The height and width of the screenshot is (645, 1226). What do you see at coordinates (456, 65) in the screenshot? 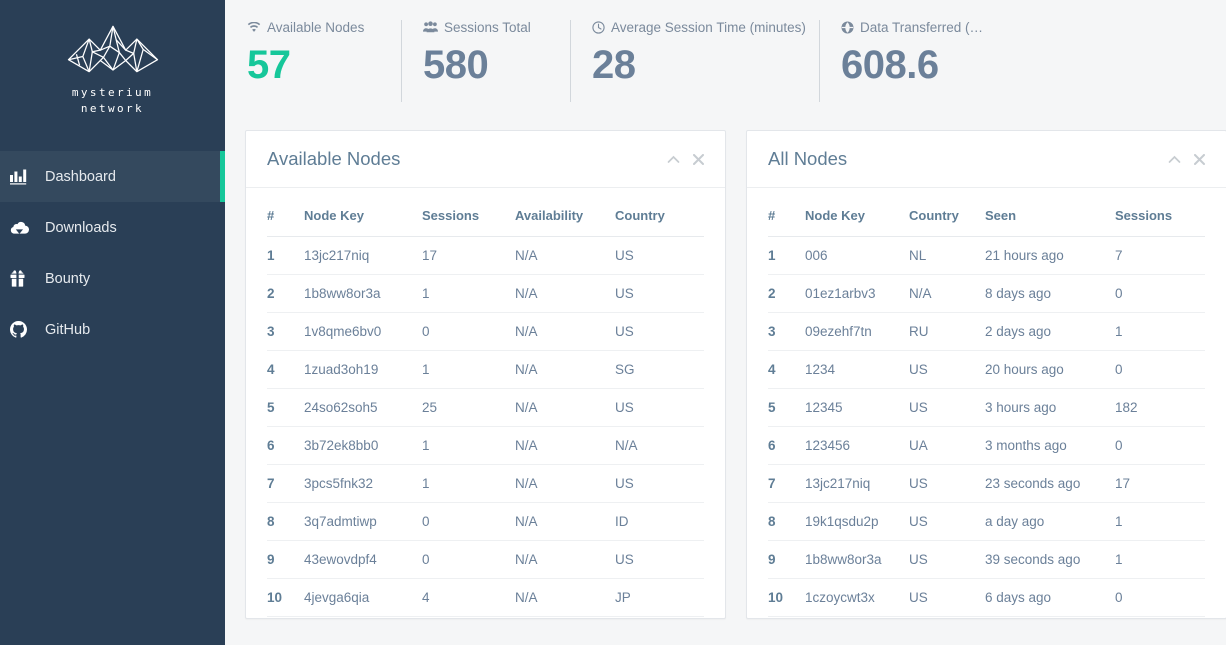
I see `stat-value: 580` at bounding box center [456, 65].